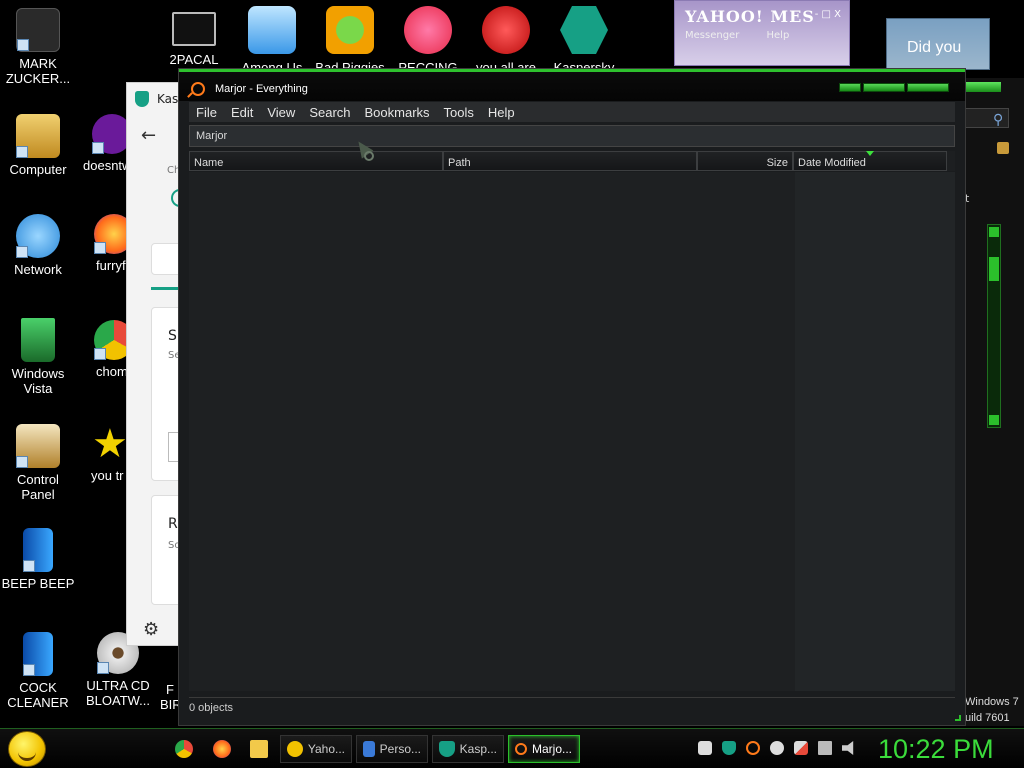  Describe the element at coordinates (994, 326) in the screenshot. I see `scrollbar` at that location.